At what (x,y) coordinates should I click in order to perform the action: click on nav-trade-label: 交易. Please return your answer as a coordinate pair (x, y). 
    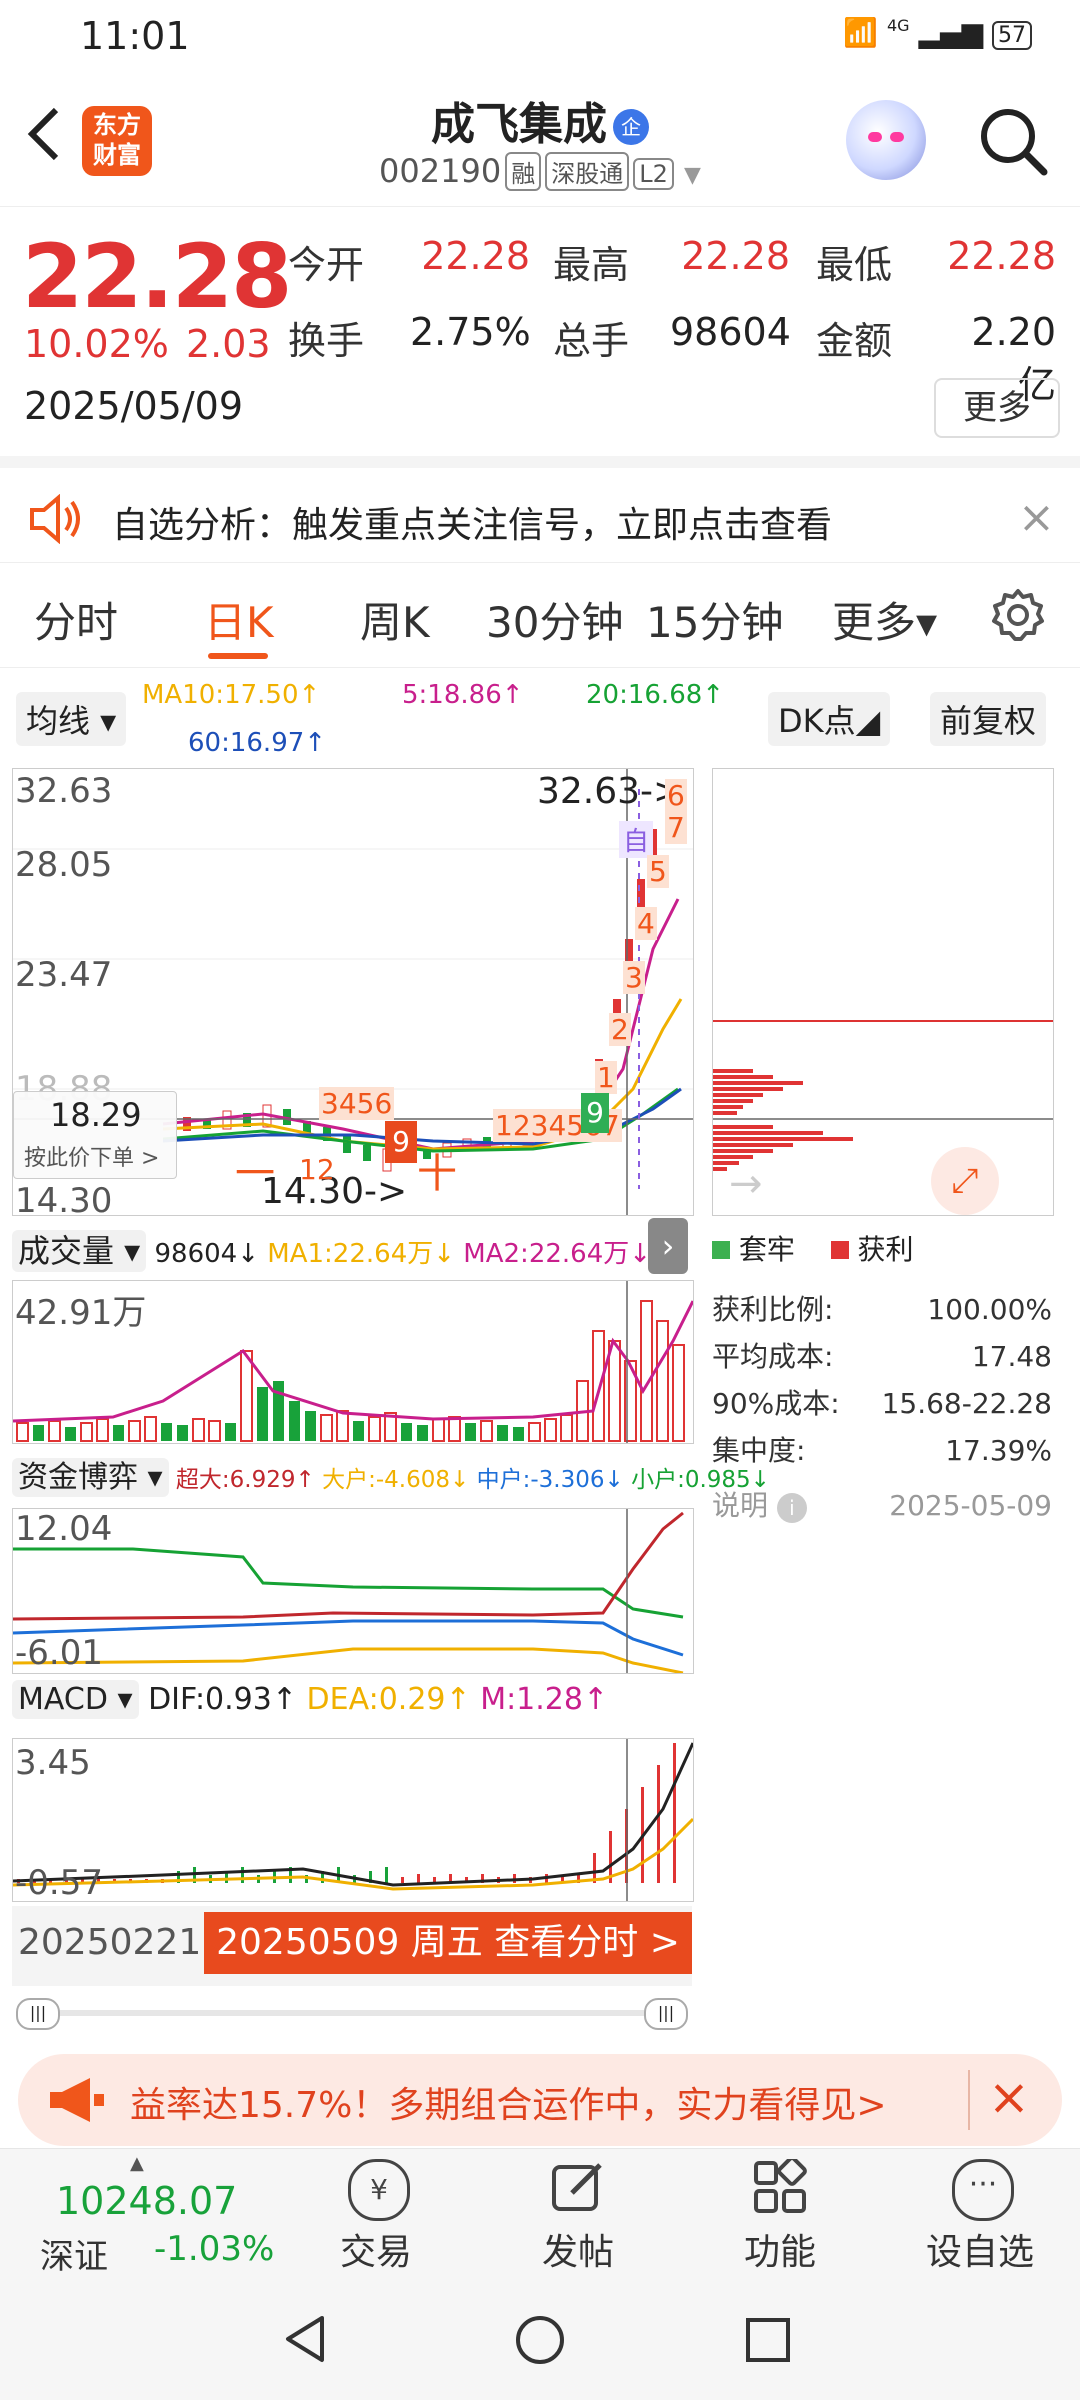
    Looking at the image, I should click on (375, 2252).